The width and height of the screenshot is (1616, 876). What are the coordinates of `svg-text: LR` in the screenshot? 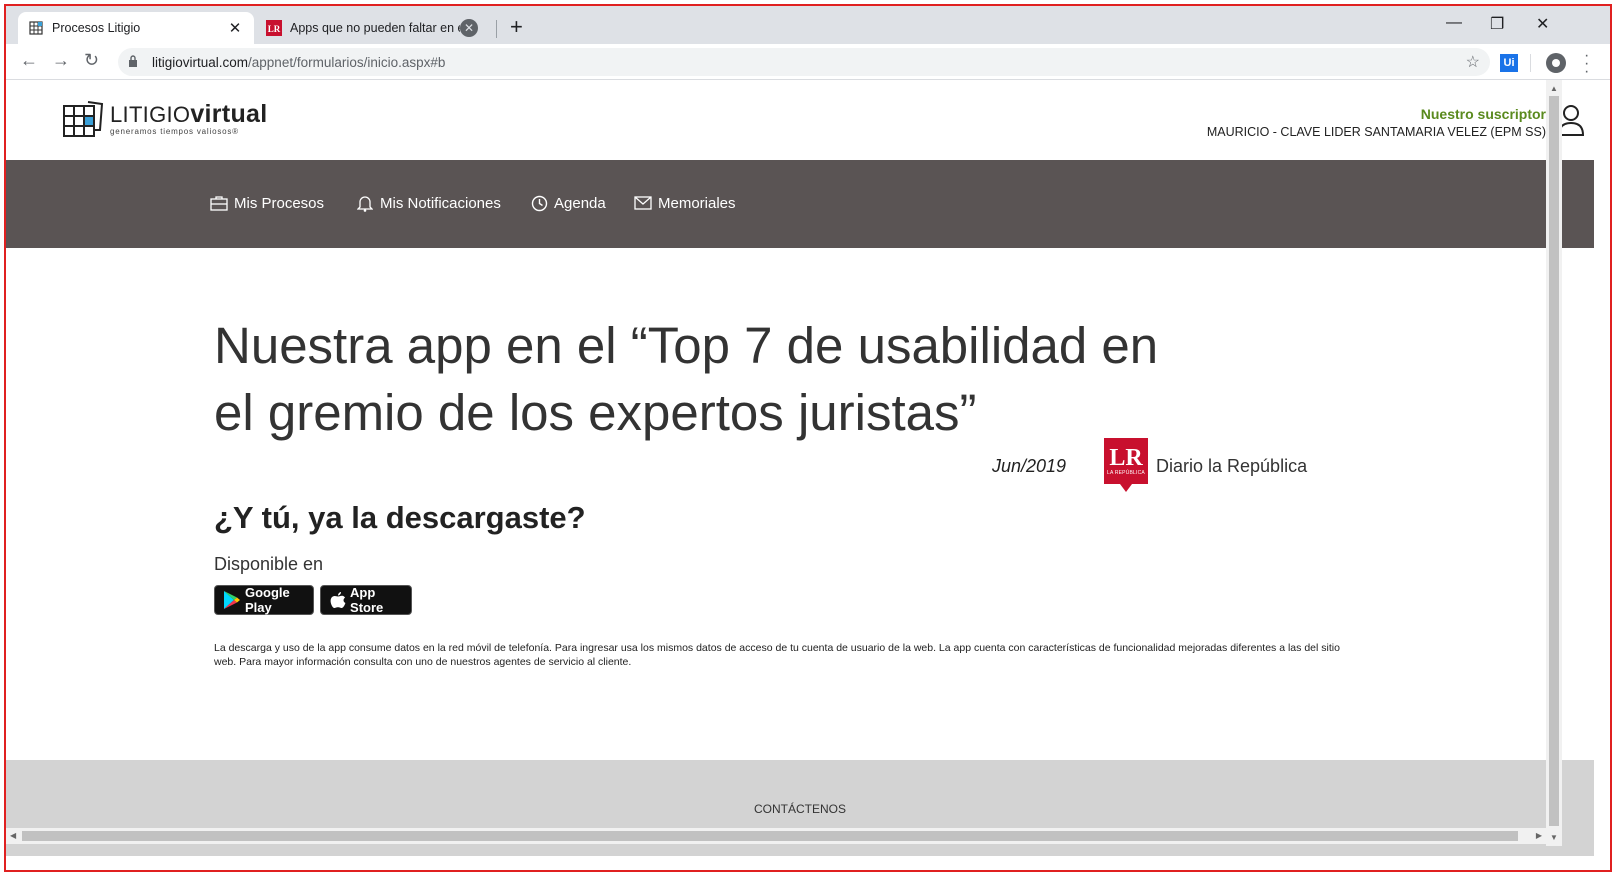 It's located at (274, 29).